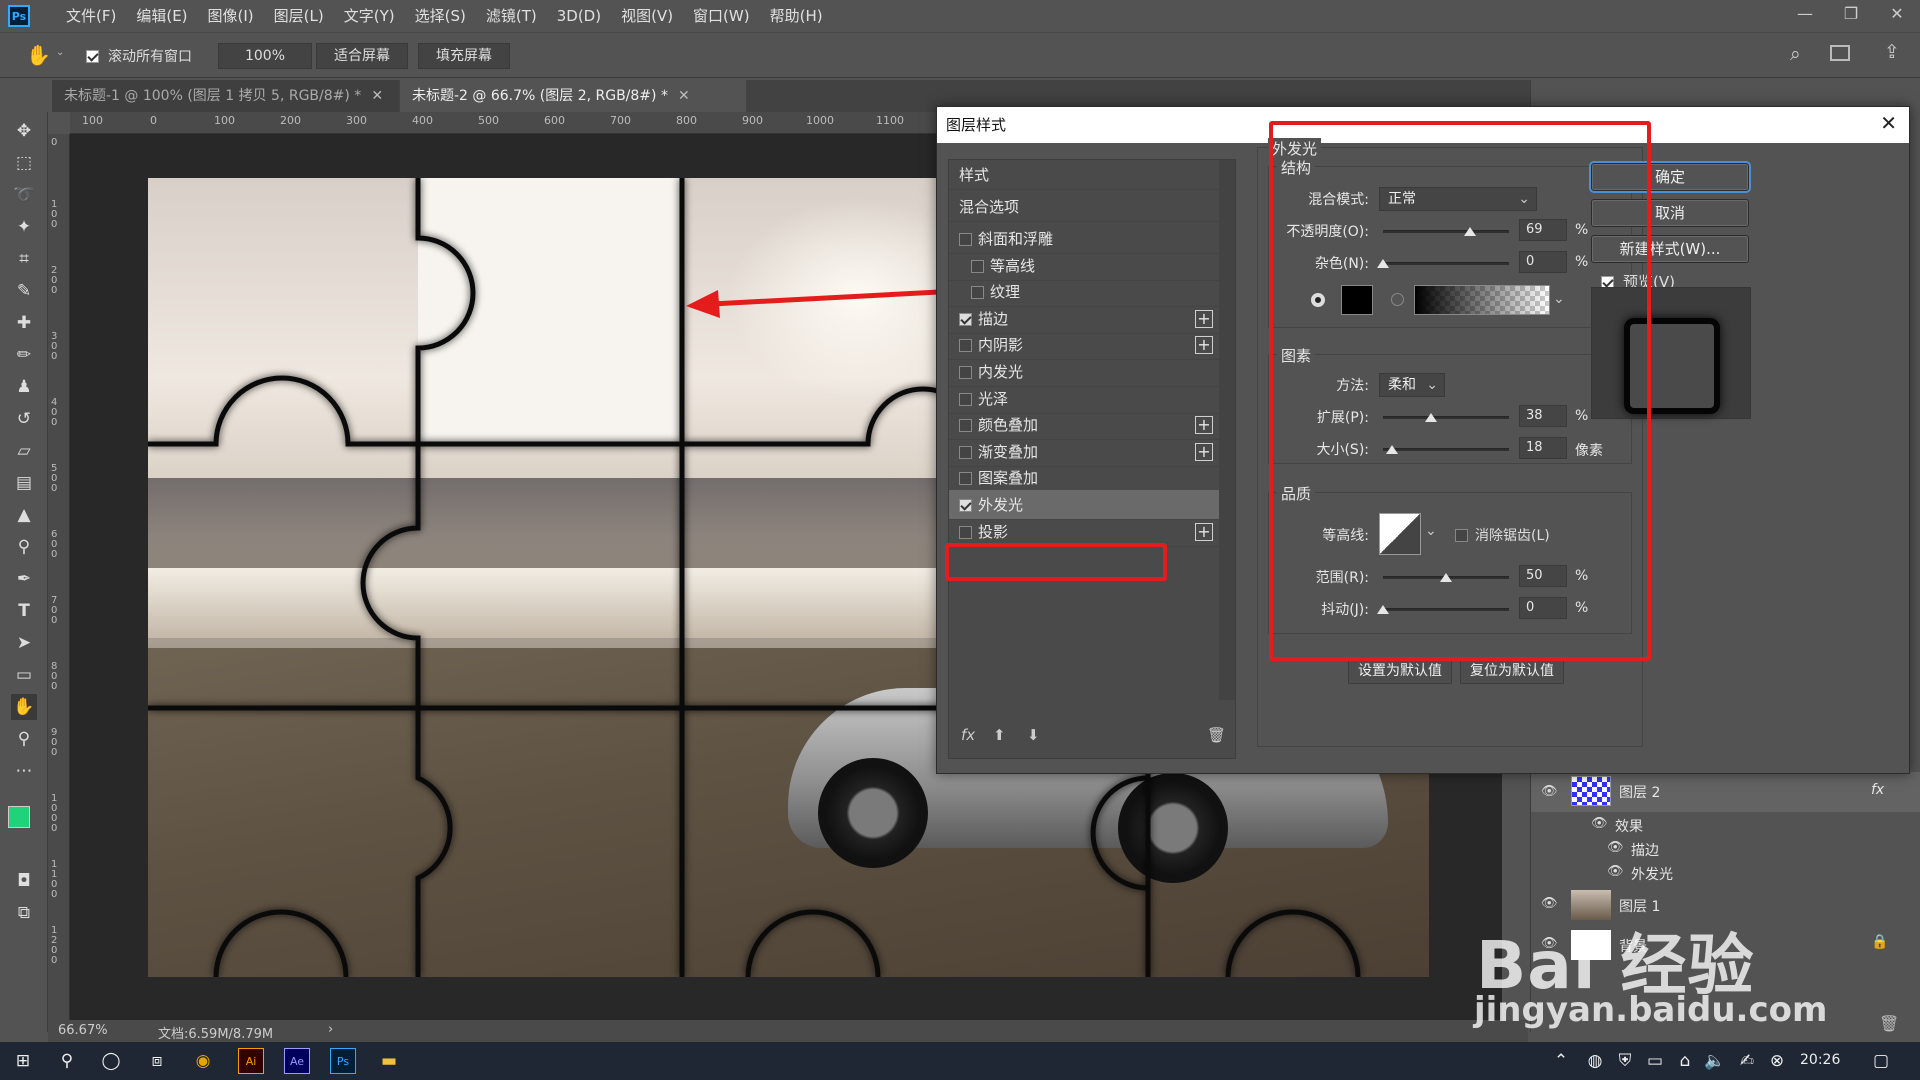 The width and height of the screenshot is (1920, 1080). I want to click on cancel-button: 取消, so click(1670, 213).